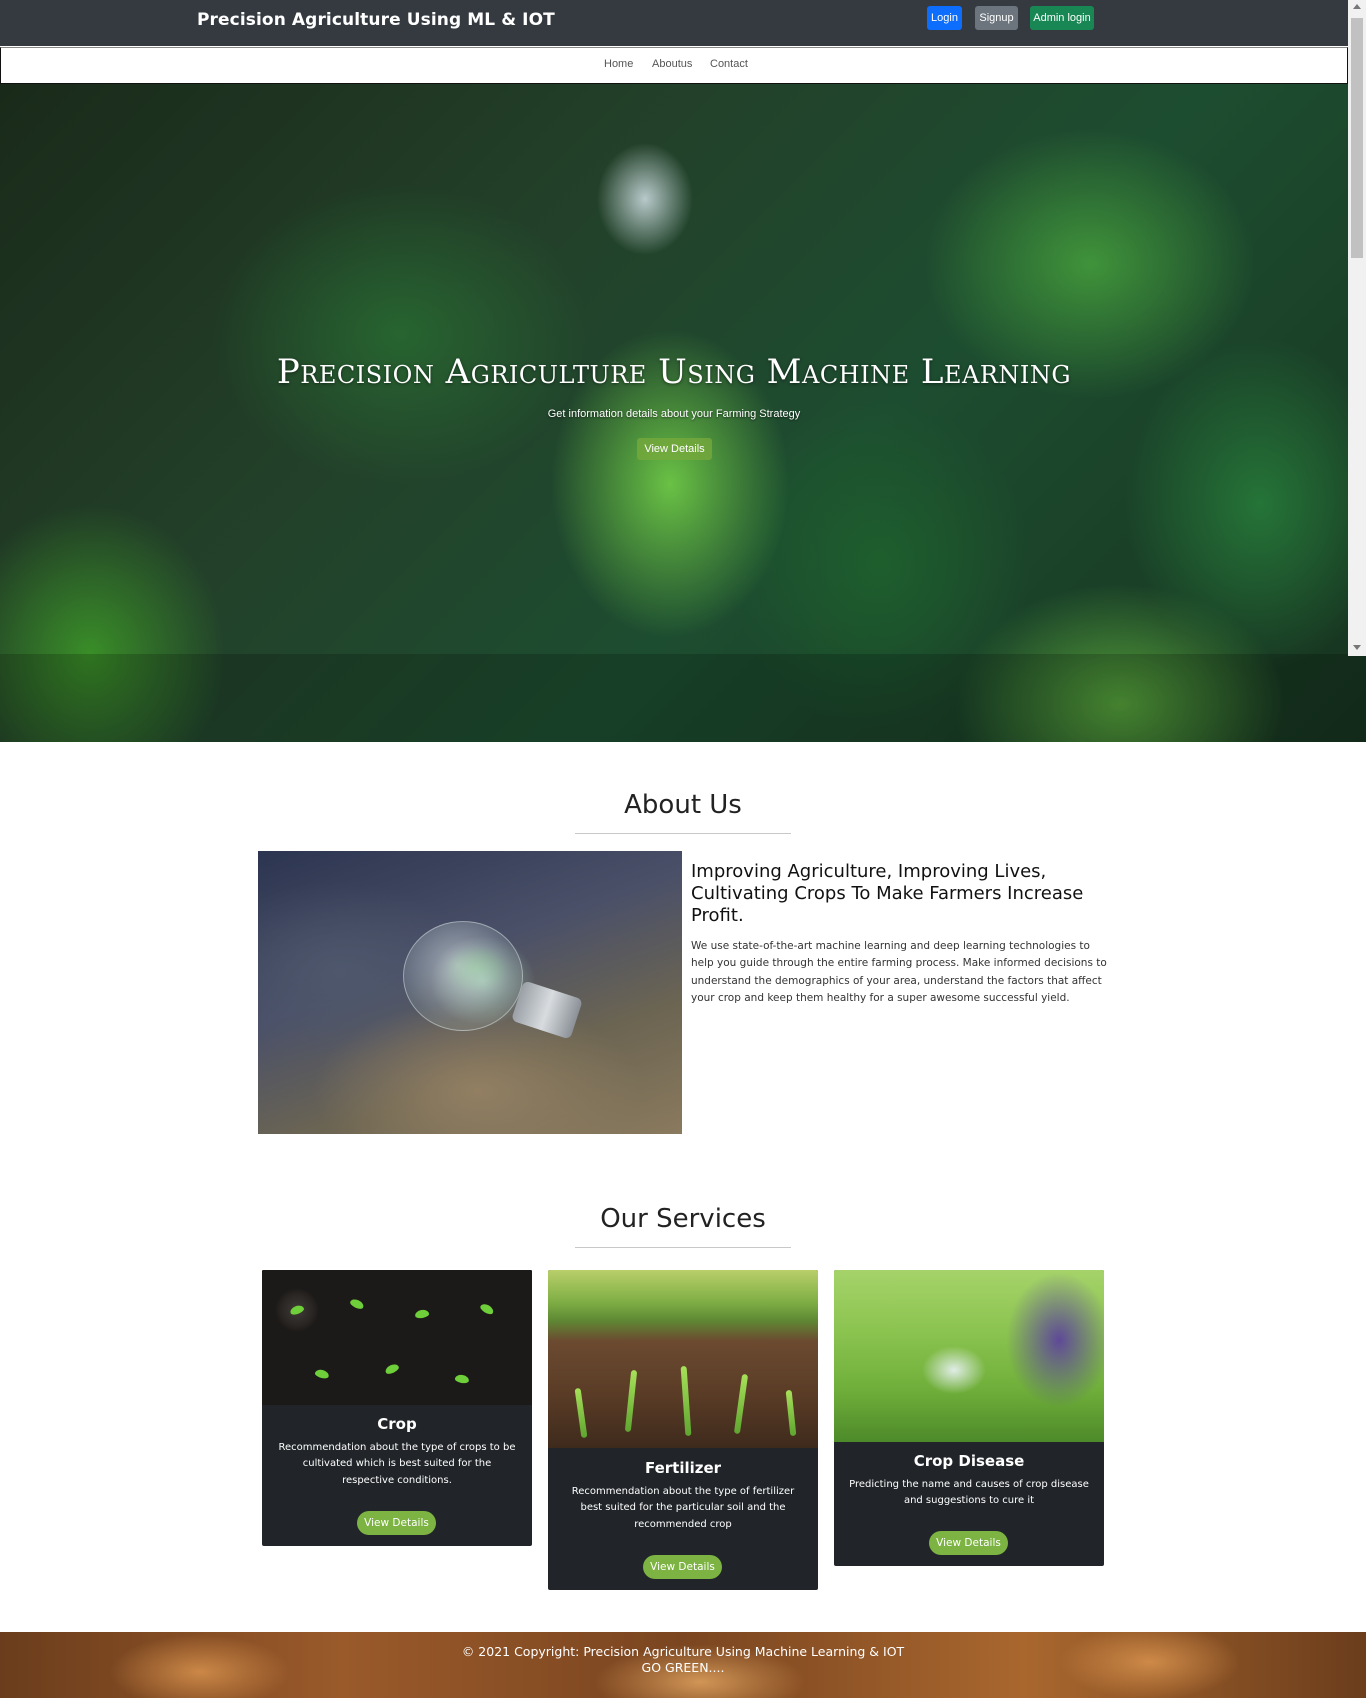 The height and width of the screenshot is (1698, 1366). I want to click on card-title: Fertilizer, so click(683, 1468).